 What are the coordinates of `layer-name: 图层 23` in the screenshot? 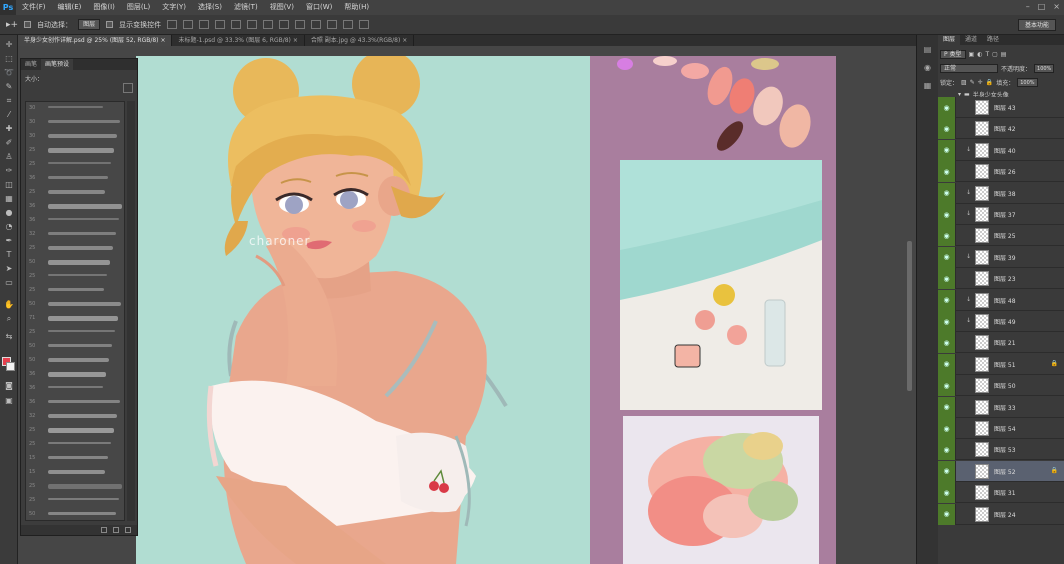 It's located at (1005, 278).